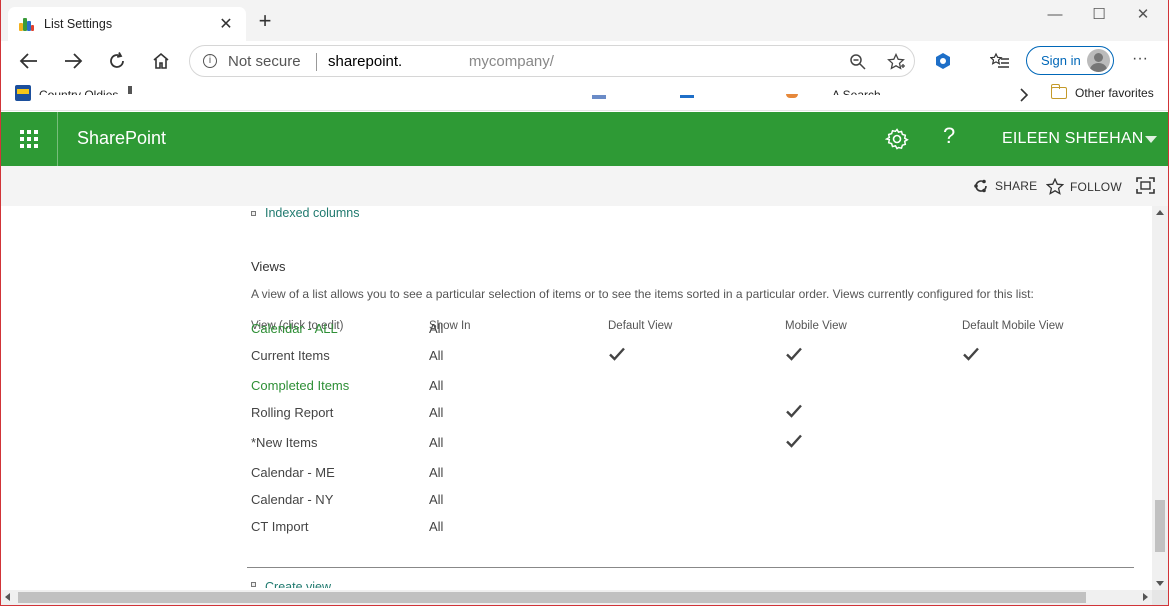  What do you see at coordinates (365, 61) in the screenshot?
I see `url-host: sharepoint.` at bounding box center [365, 61].